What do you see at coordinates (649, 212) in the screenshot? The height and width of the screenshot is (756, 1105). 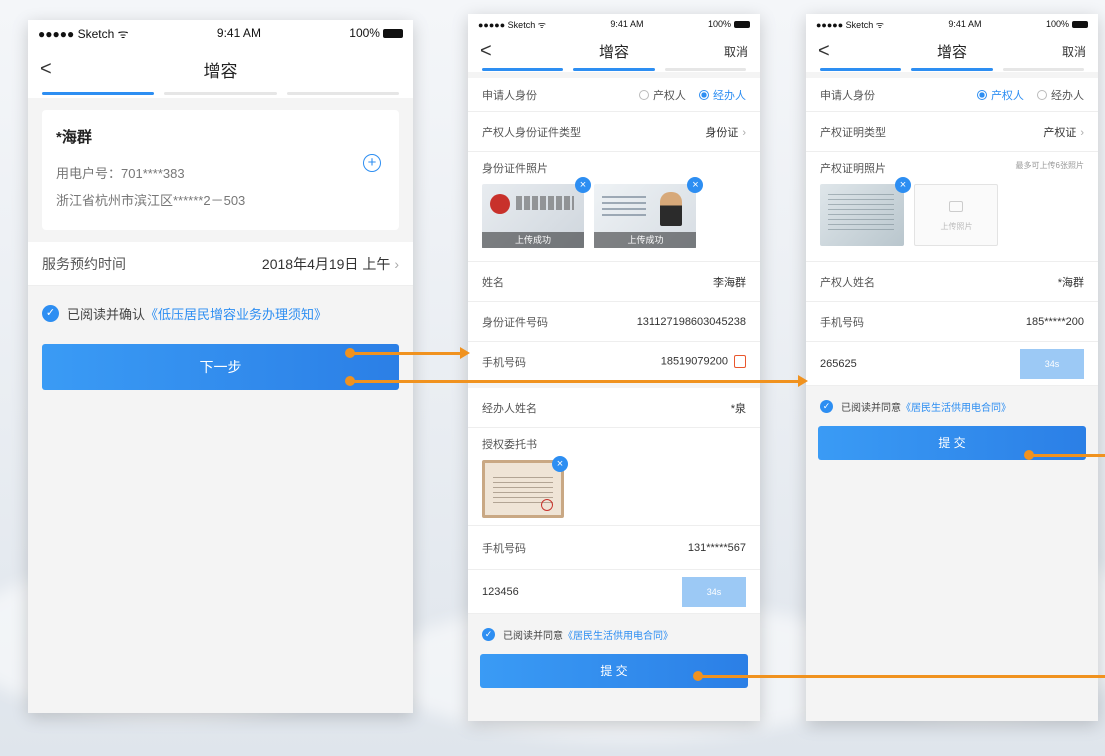 I see `id-back-photo: × 上传成功` at bounding box center [649, 212].